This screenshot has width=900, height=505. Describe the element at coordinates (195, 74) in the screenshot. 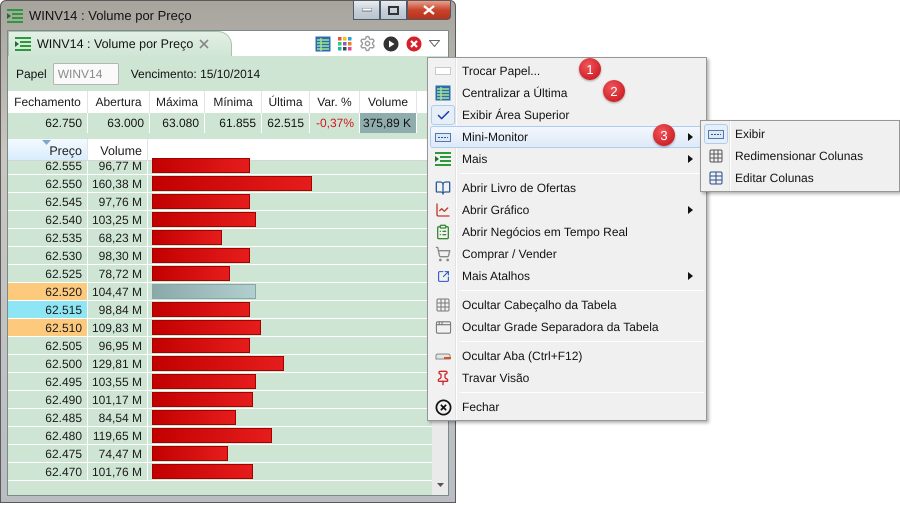

I see `expiry-date-text: Vencimento: 15/10/2014` at that location.